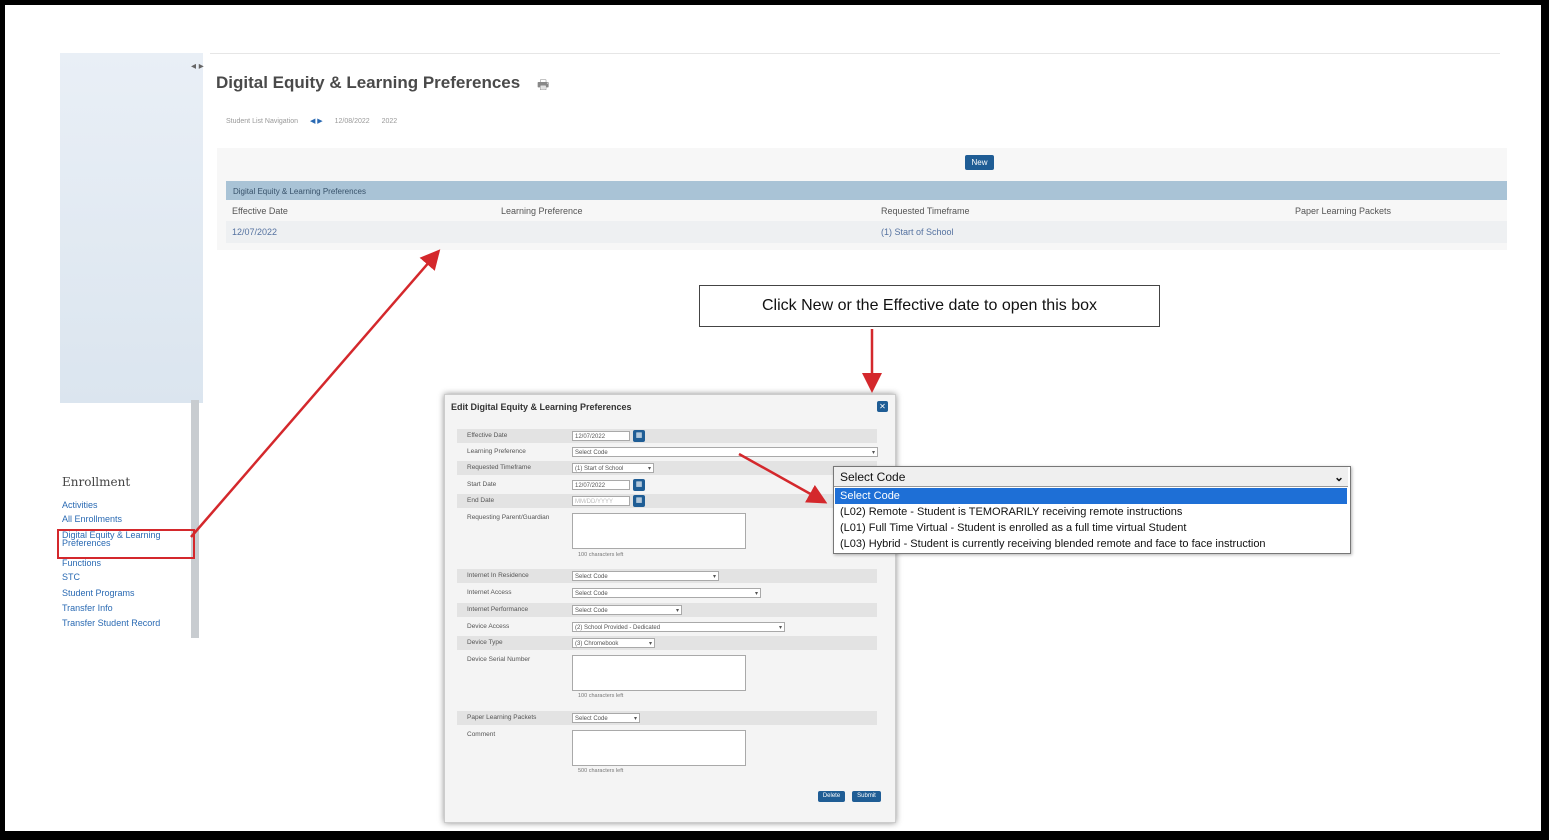  What do you see at coordinates (489, 592) in the screenshot?
I see `field-label: Internet Access` at bounding box center [489, 592].